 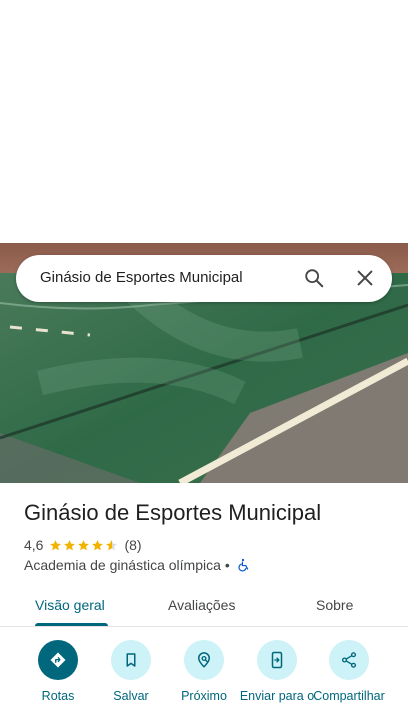 I want to click on bookmark-icon, so click(x=131, y=660).